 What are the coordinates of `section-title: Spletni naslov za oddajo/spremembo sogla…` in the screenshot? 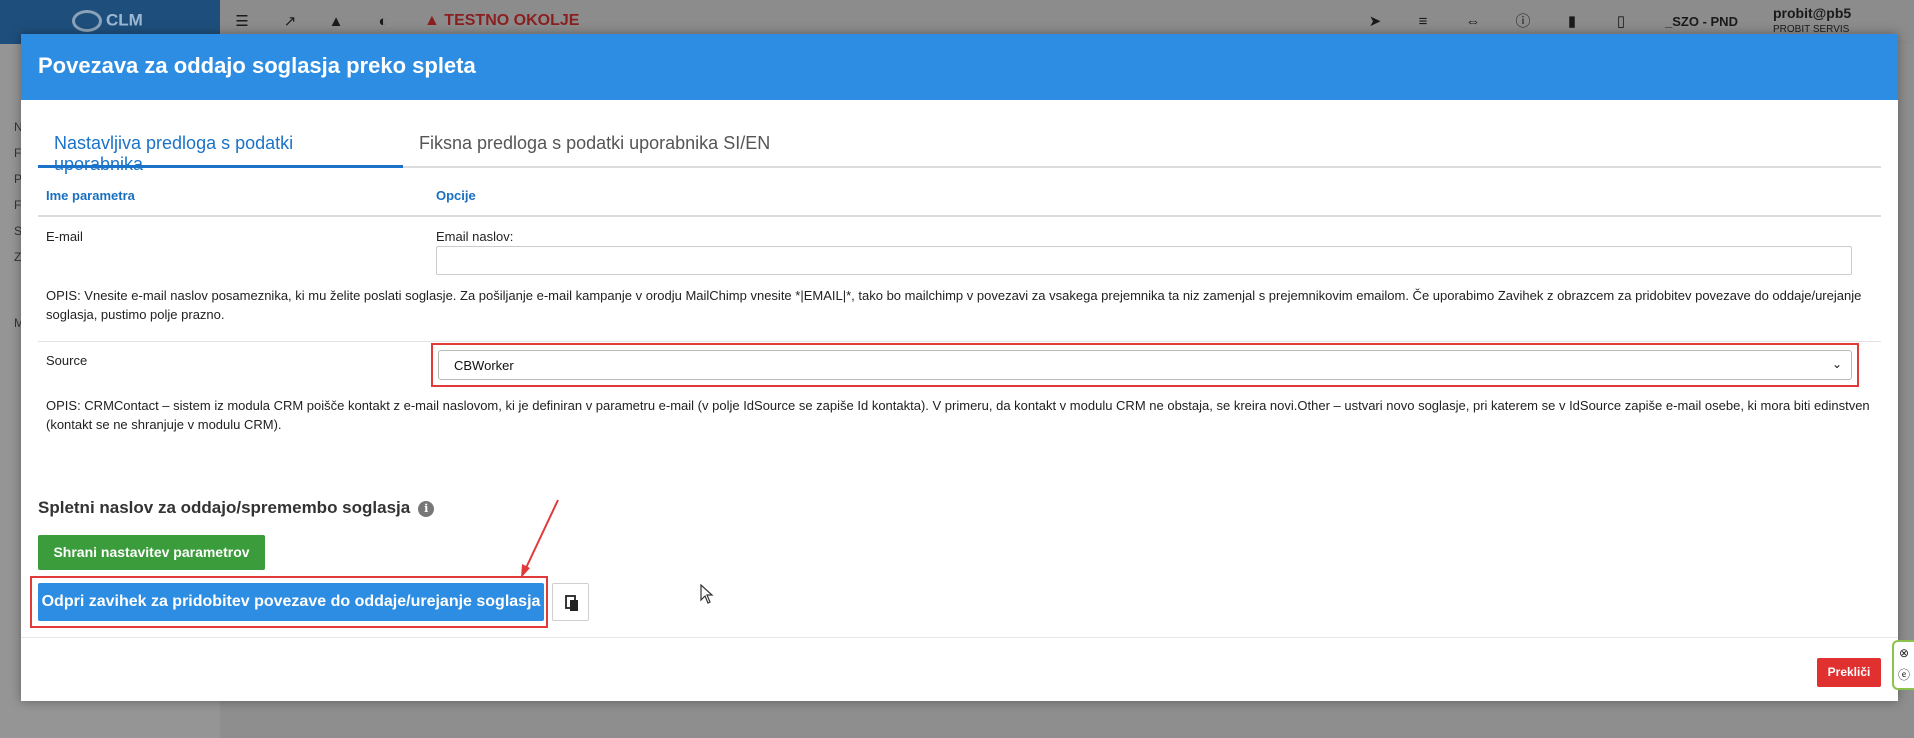 It's located at (236, 508).